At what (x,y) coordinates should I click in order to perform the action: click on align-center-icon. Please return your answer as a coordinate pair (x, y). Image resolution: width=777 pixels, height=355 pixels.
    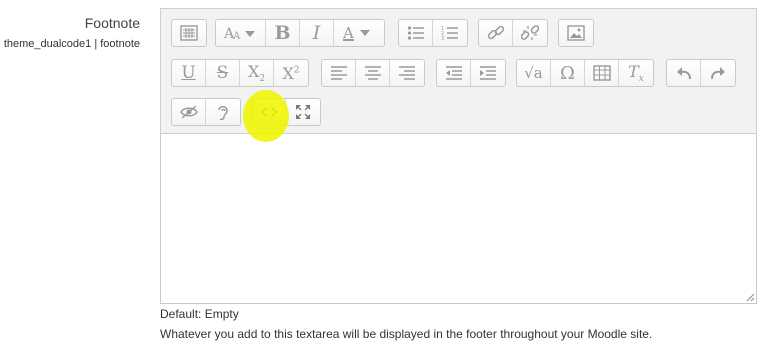
    Looking at the image, I should click on (373, 73).